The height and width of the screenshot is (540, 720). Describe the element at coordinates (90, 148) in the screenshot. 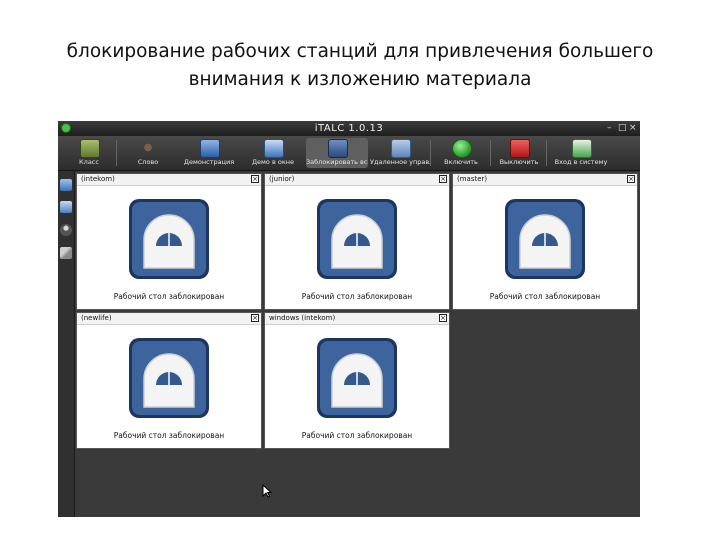

I see `classroom-icon` at that location.